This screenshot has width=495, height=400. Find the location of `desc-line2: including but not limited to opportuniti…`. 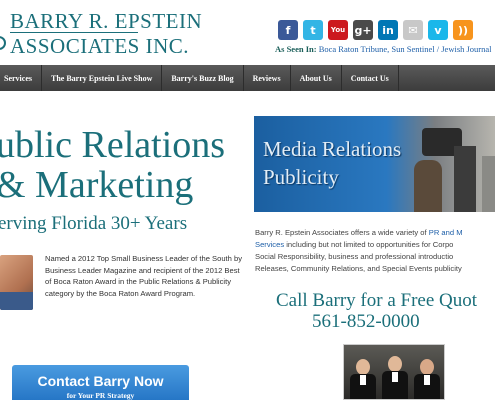

desc-line2: including but not limited to opportuniti… is located at coordinates (369, 244).